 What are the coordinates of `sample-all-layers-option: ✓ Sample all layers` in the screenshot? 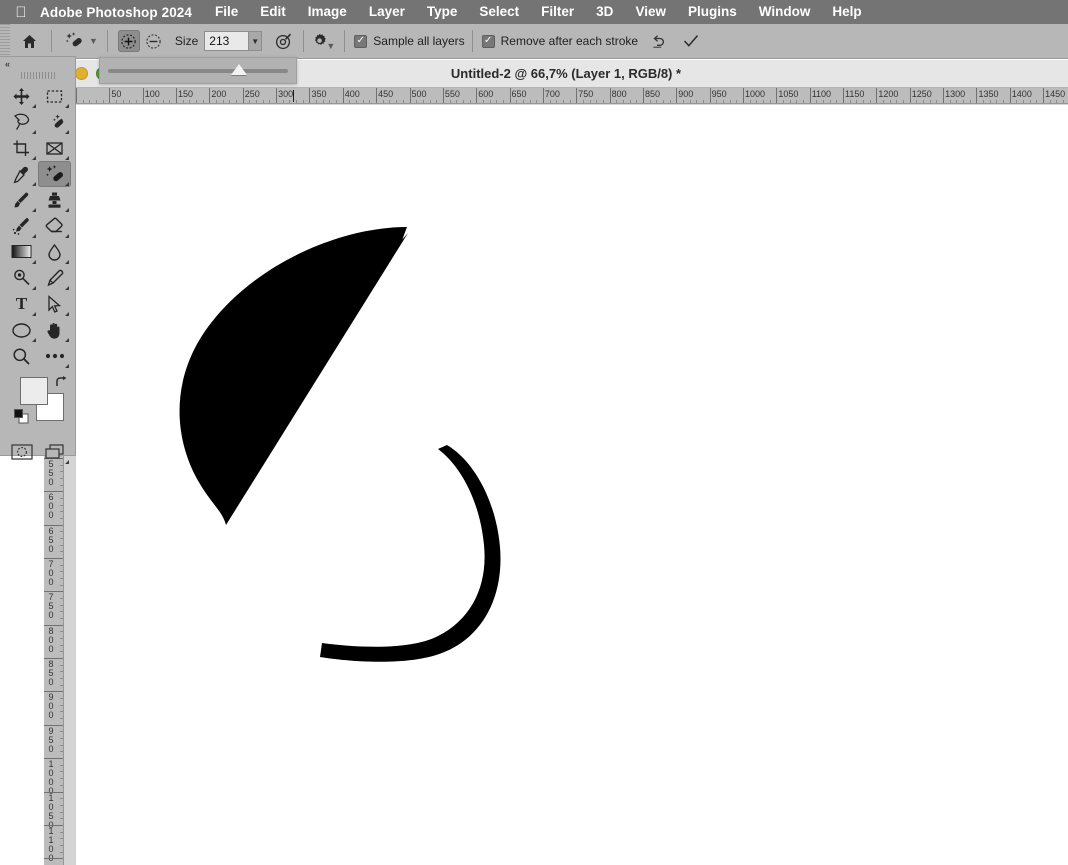 It's located at (409, 41).